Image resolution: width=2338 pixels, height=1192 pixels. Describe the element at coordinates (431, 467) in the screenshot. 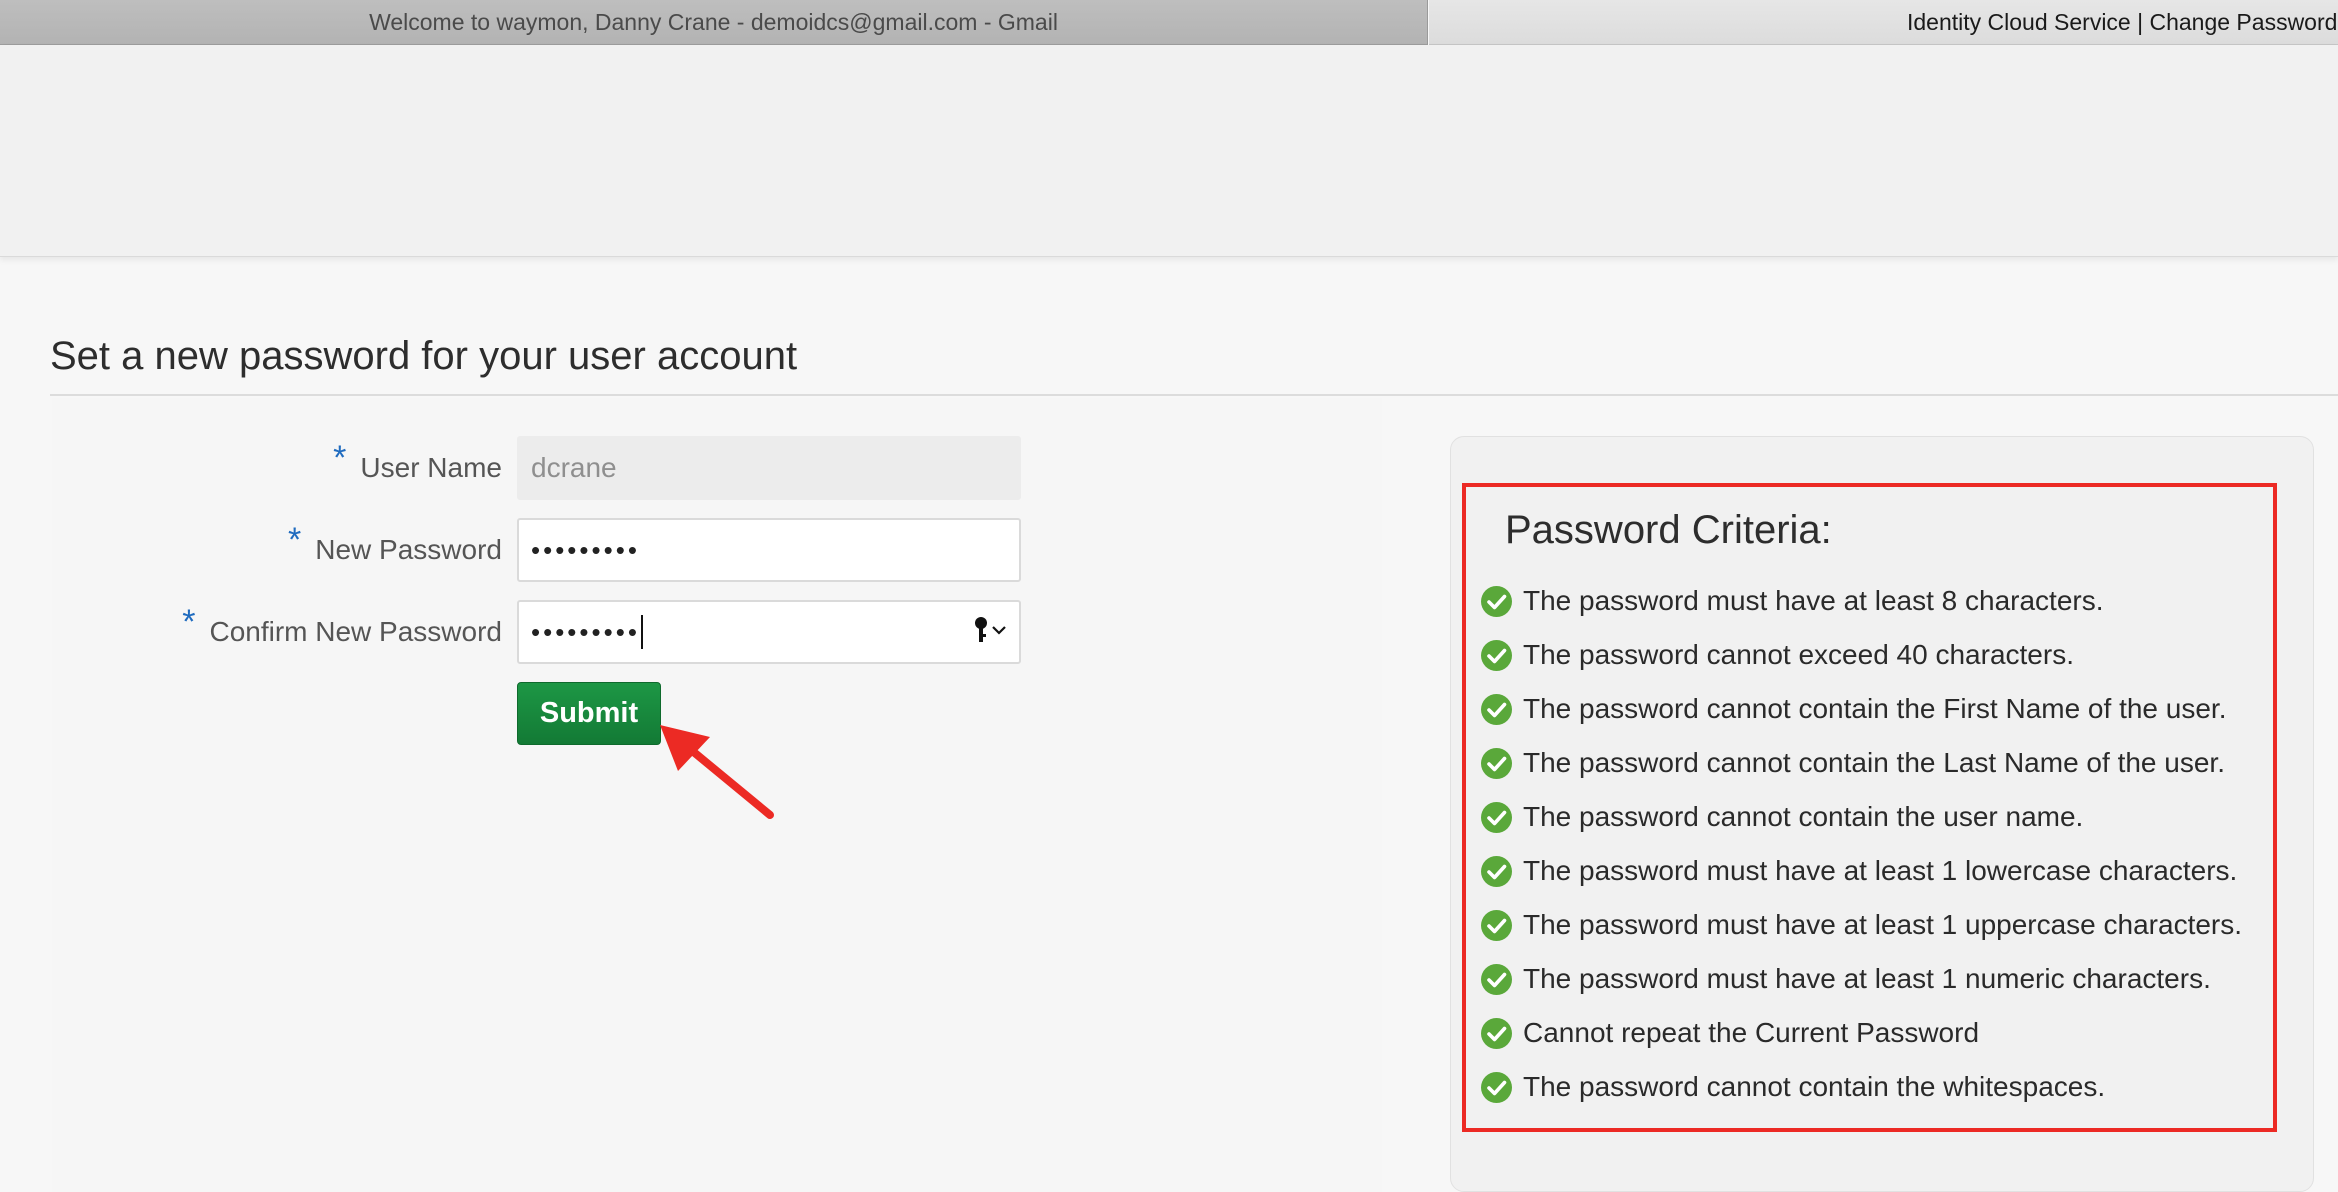

I see `username-label-text: User Name` at that location.